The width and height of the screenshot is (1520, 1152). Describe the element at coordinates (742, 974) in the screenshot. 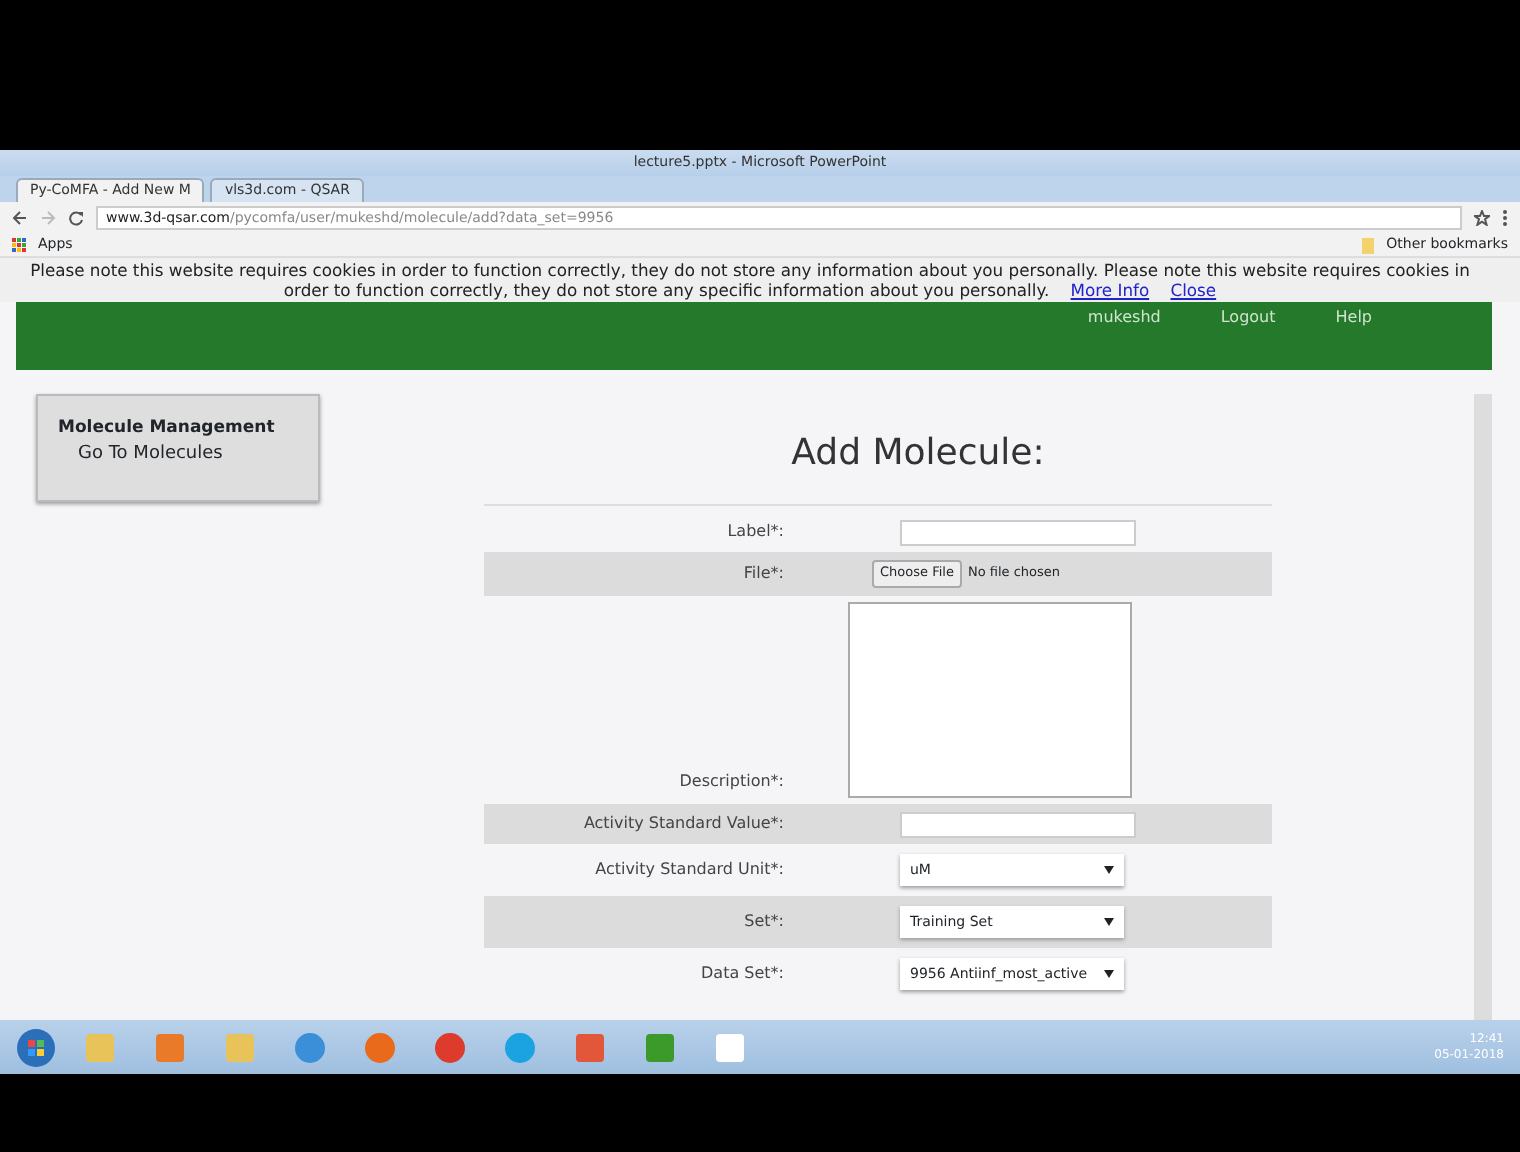

I see `field-label: Data Set*:` at that location.